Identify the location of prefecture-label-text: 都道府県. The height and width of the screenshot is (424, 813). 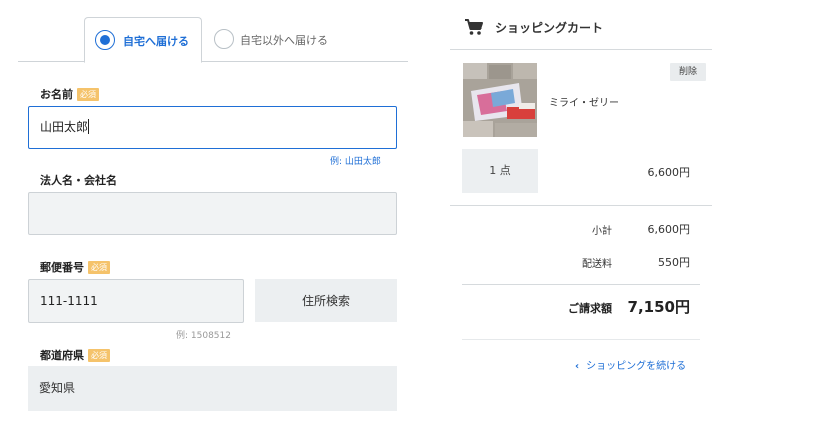
(62, 355).